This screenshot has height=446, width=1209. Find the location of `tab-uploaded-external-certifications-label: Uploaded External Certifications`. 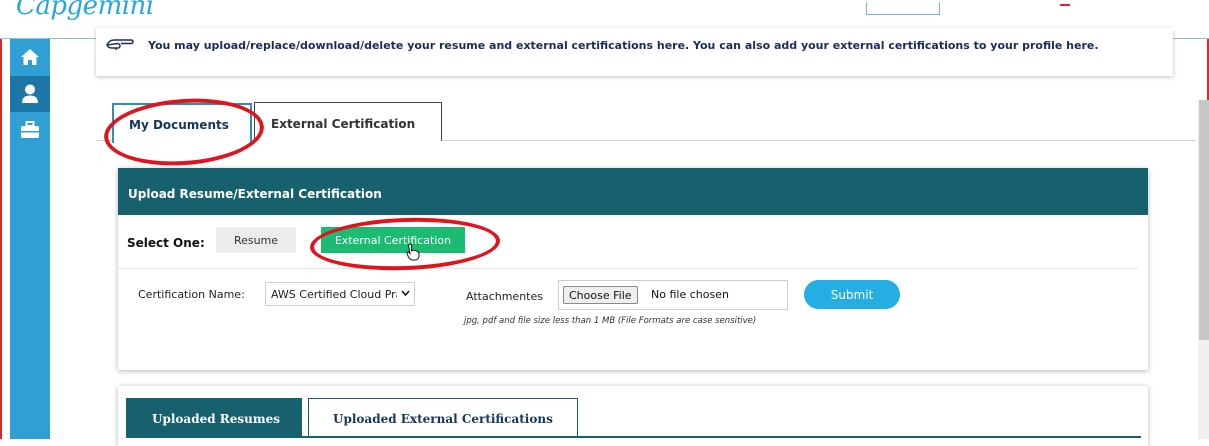

tab-uploaded-external-certifications-label: Uploaded External Certifications is located at coordinates (443, 419).